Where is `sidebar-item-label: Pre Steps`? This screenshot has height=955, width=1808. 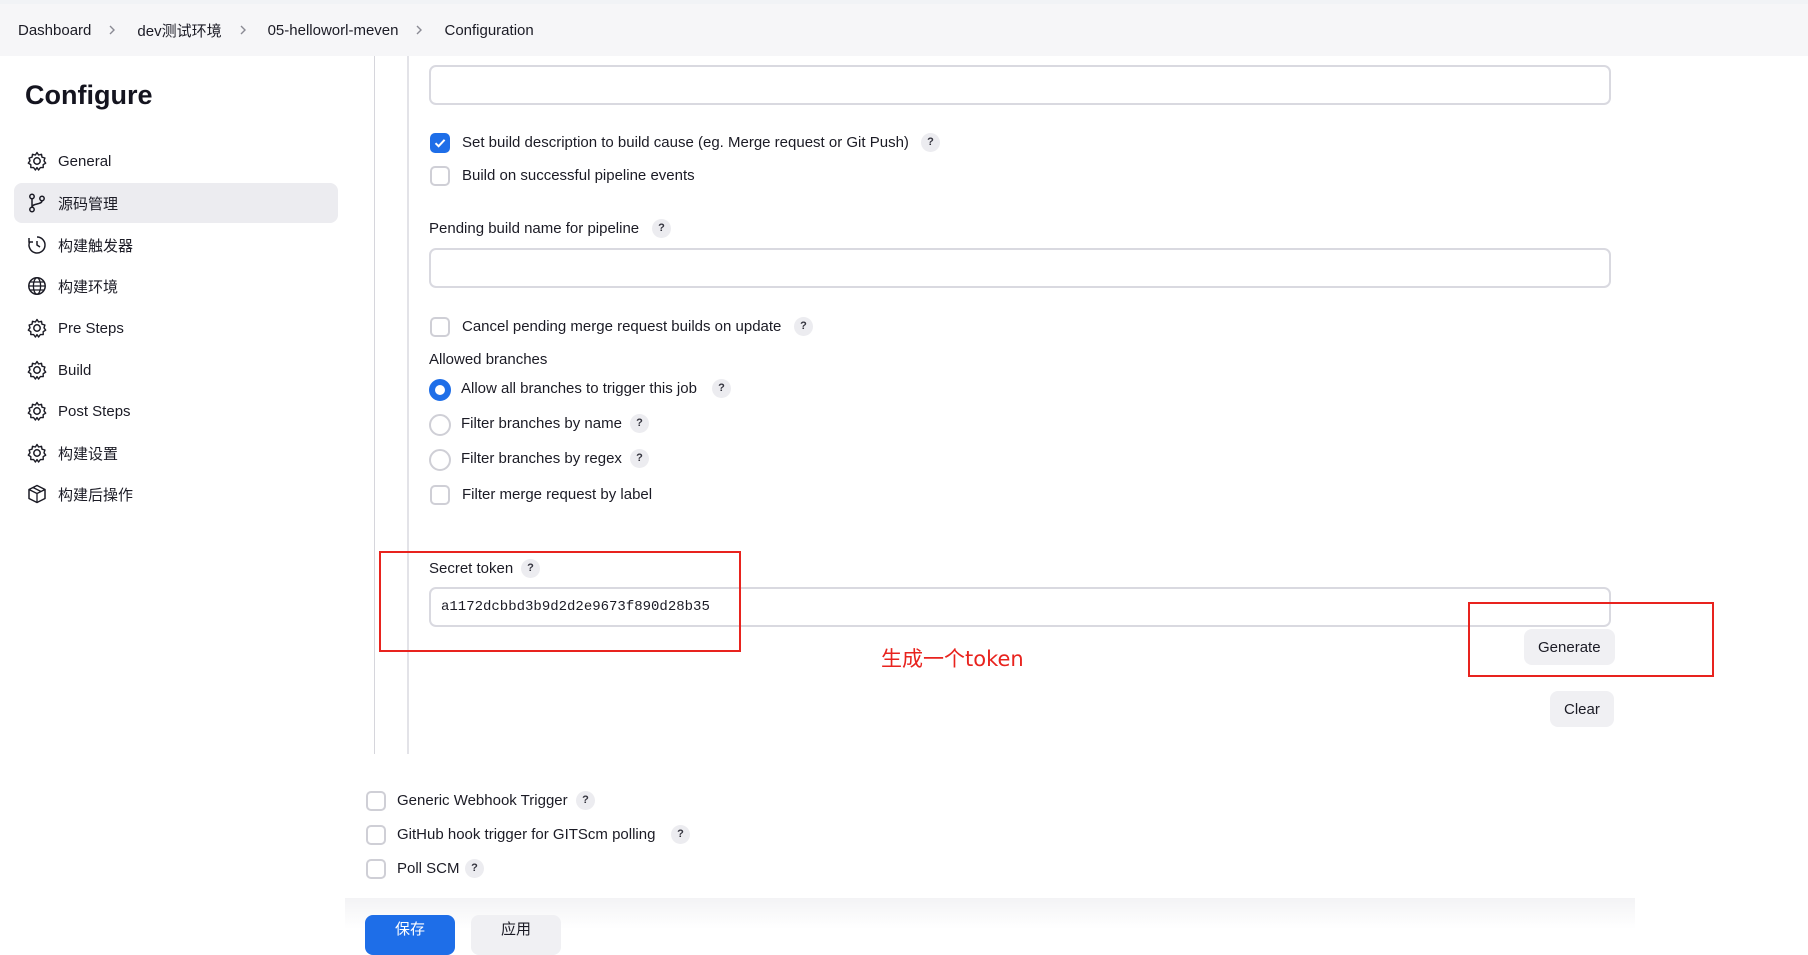 sidebar-item-label: Pre Steps is located at coordinates (91, 328).